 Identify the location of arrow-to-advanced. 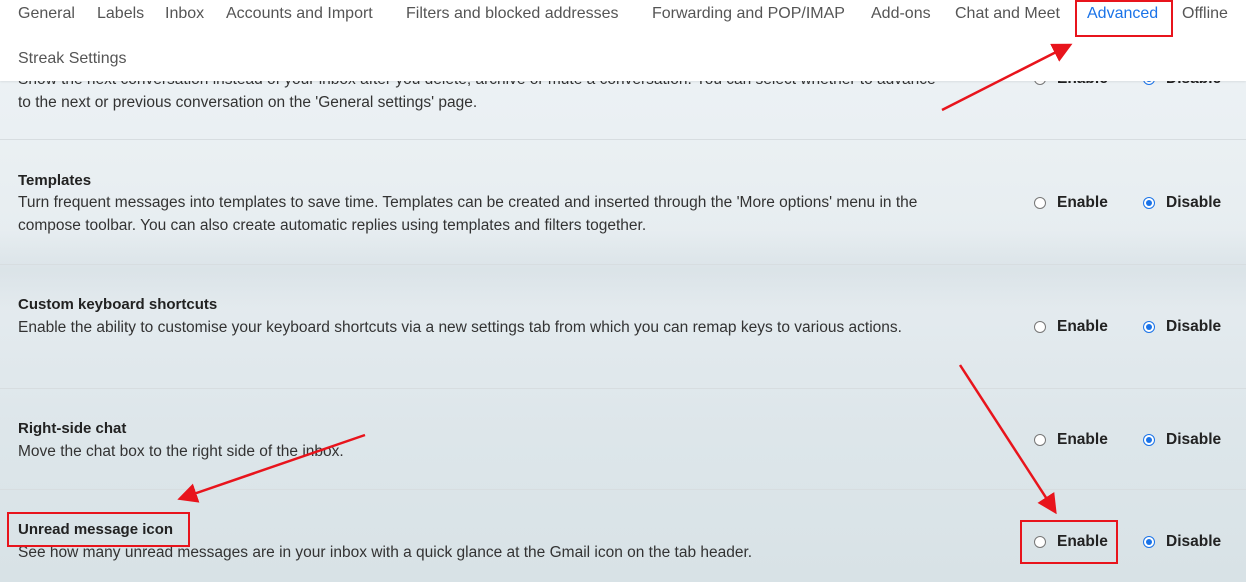
(1007, 77).